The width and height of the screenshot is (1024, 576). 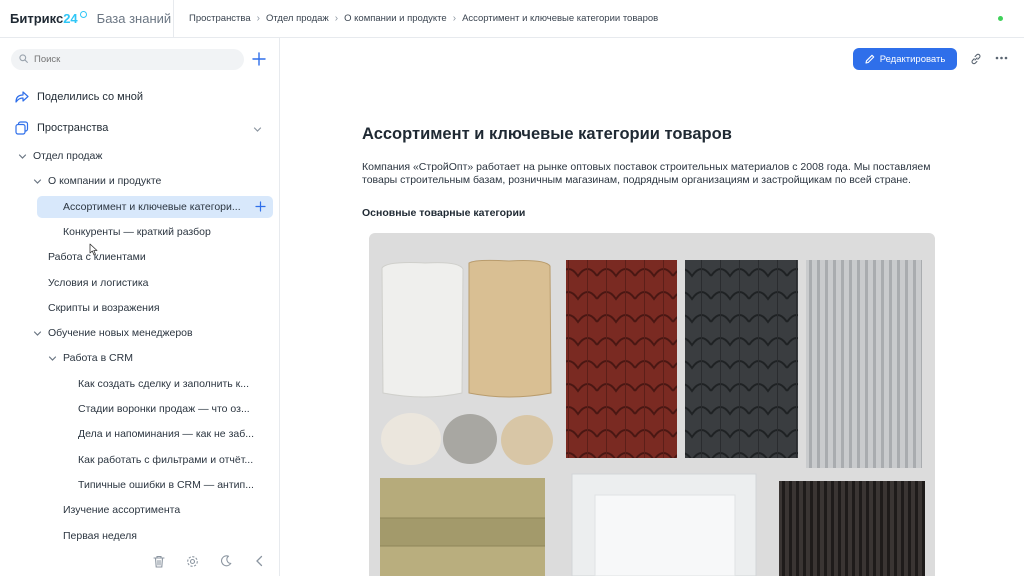 What do you see at coordinates (90, 18) in the screenshot?
I see `brand-logo: Битрикс 24 База знаний` at bounding box center [90, 18].